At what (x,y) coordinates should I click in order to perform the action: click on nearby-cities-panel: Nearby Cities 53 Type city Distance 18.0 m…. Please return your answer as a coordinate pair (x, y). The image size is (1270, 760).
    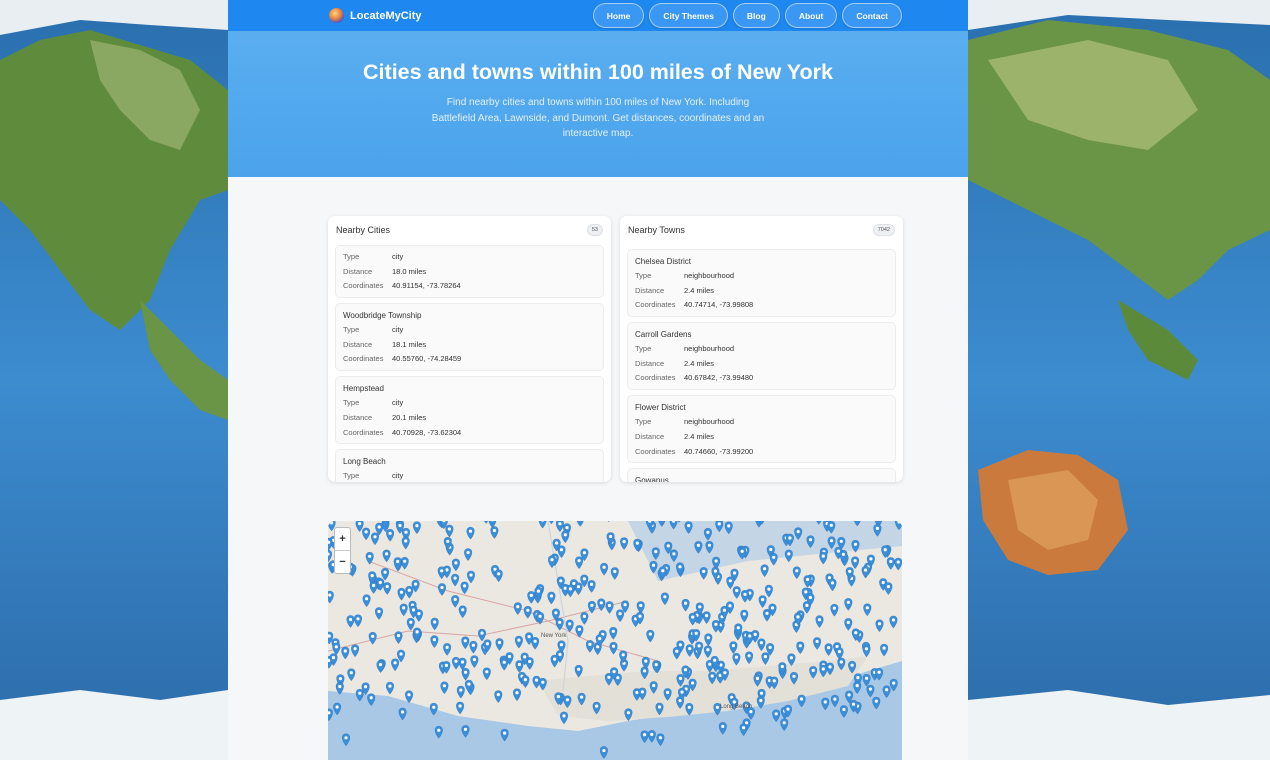
    Looking at the image, I should click on (469, 349).